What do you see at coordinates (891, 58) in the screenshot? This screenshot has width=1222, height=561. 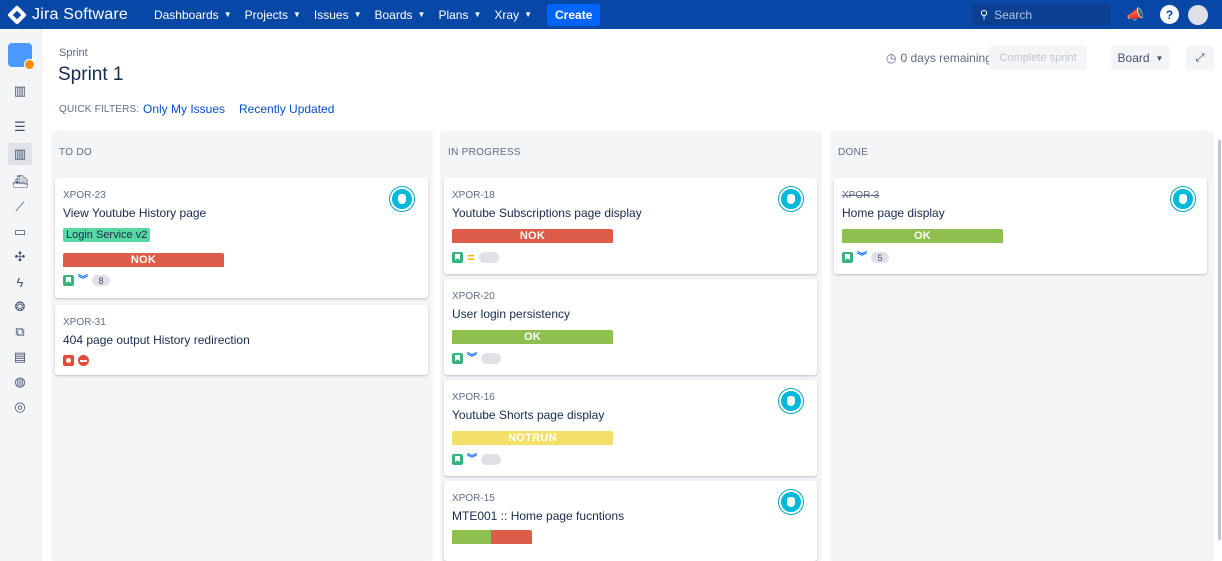 I see `clock-icon: ◷` at bounding box center [891, 58].